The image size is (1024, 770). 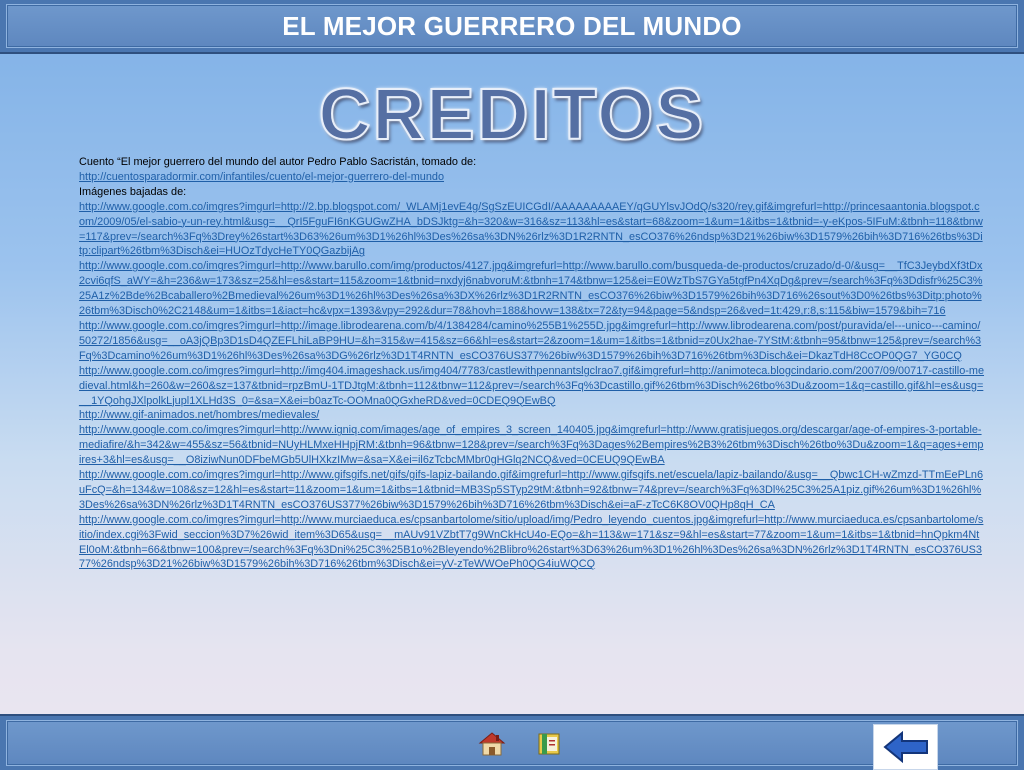 I want to click on back-button, so click(x=905, y=747).